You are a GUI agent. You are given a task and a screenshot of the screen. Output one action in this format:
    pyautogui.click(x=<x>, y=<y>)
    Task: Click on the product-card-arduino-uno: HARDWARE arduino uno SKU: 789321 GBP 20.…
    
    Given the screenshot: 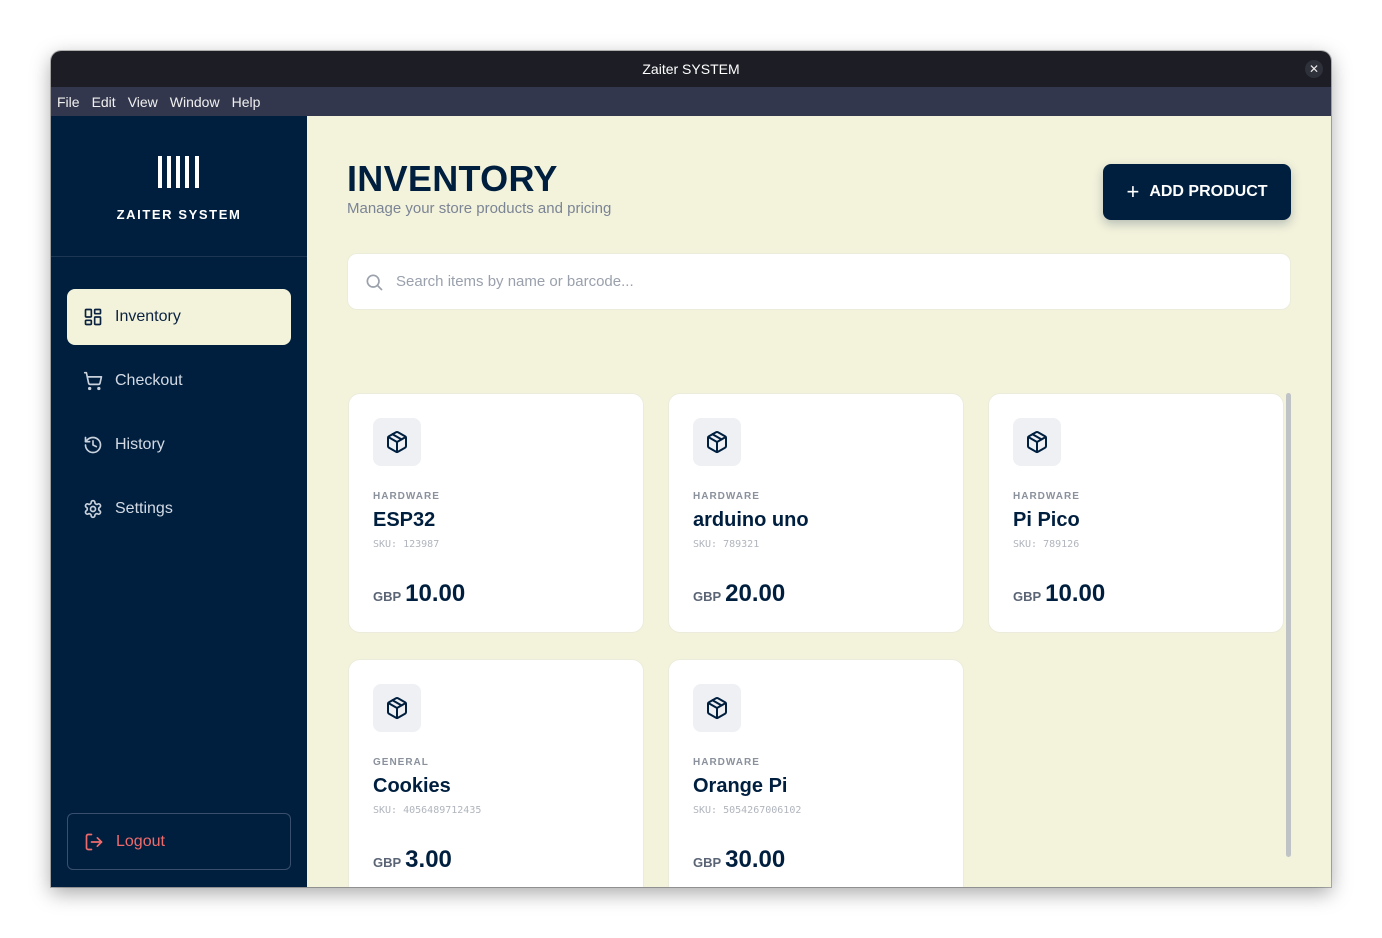 What is the action you would take?
    pyautogui.click(x=816, y=513)
    